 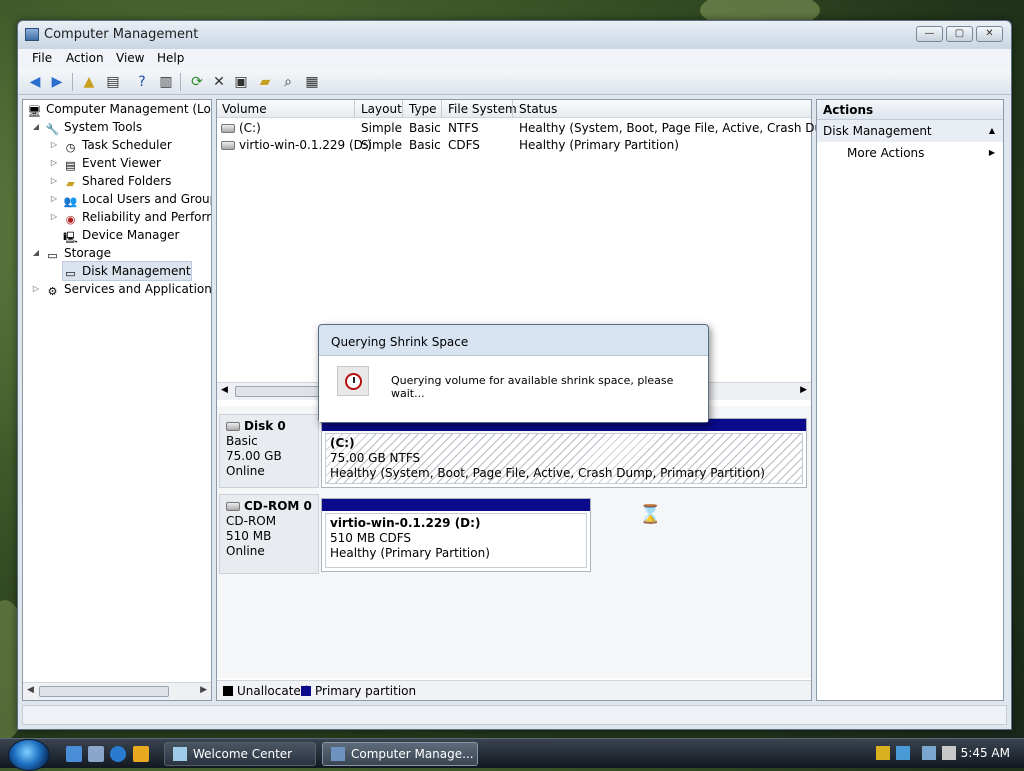 What do you see at coordinates (425, 145) in the screenshot?
I see `type-cell: Basic` at bounding box center [425, 145].